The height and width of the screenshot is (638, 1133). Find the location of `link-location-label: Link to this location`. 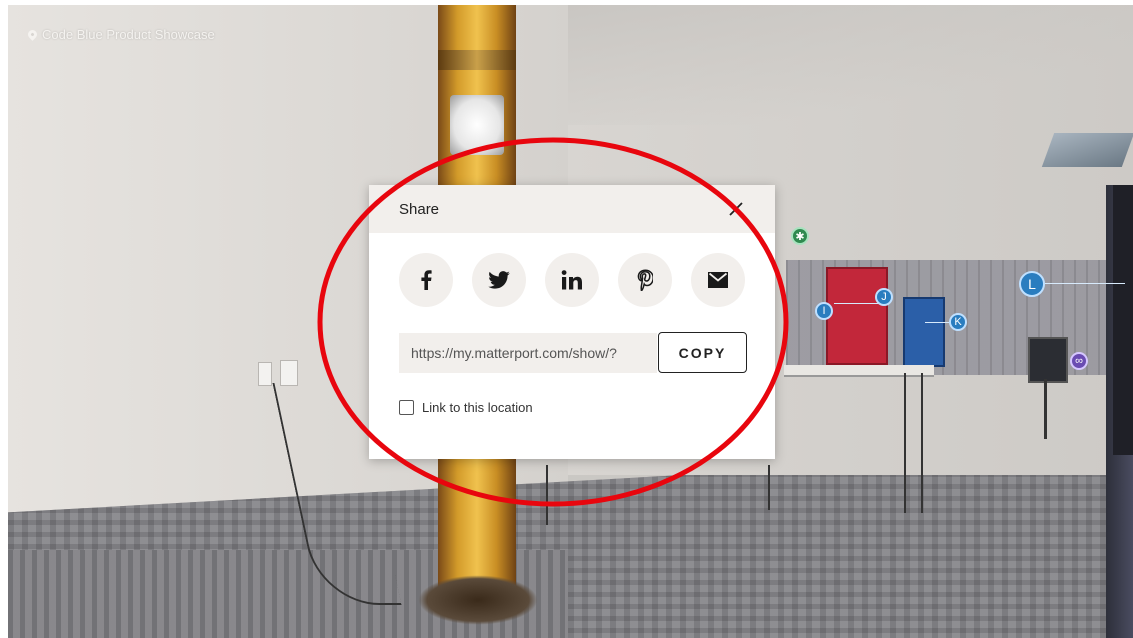

link-location-label: Link to this location is located at coordinates (477, 407).